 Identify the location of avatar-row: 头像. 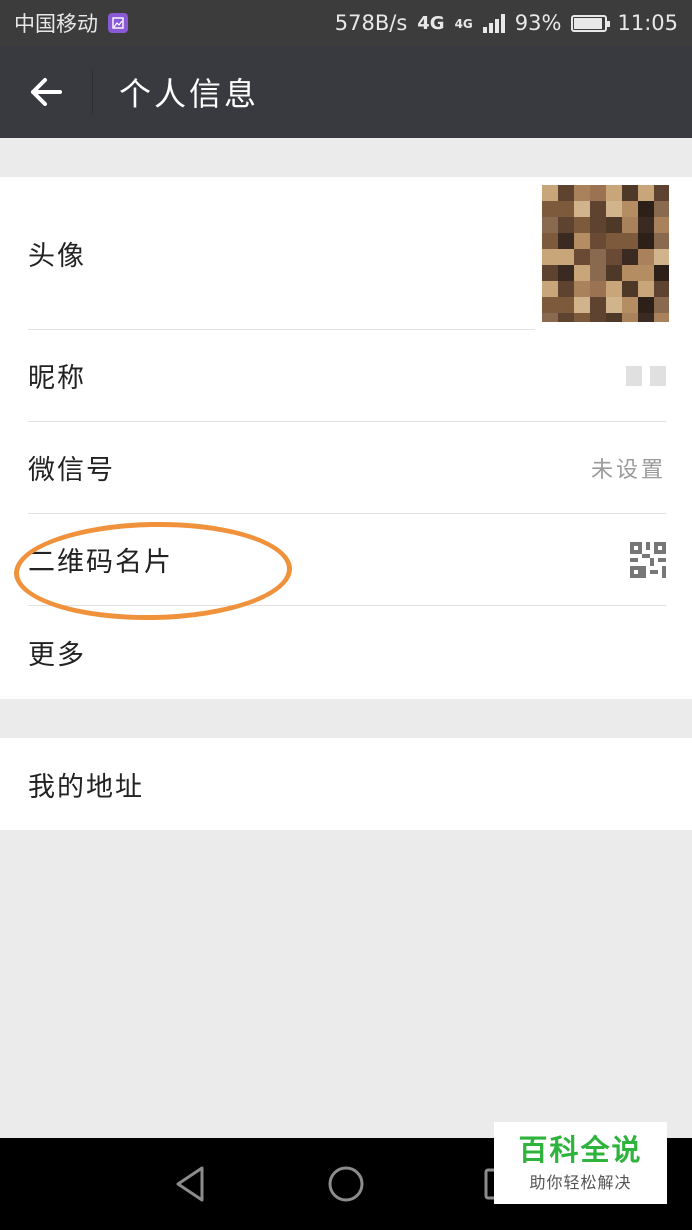
(281, 253).